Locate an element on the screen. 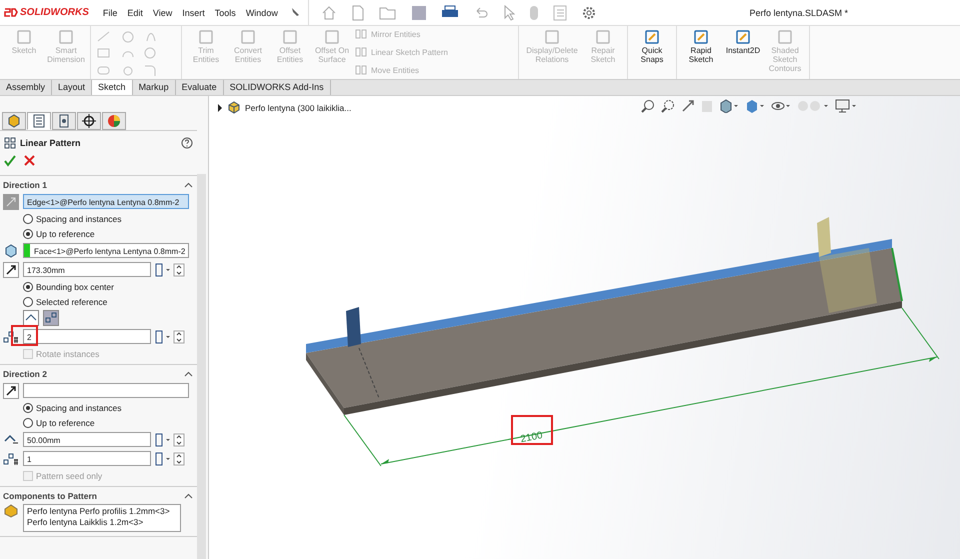 This screenshot has height=559, width=960. monitor-icon is located at coordinates (846, 106).